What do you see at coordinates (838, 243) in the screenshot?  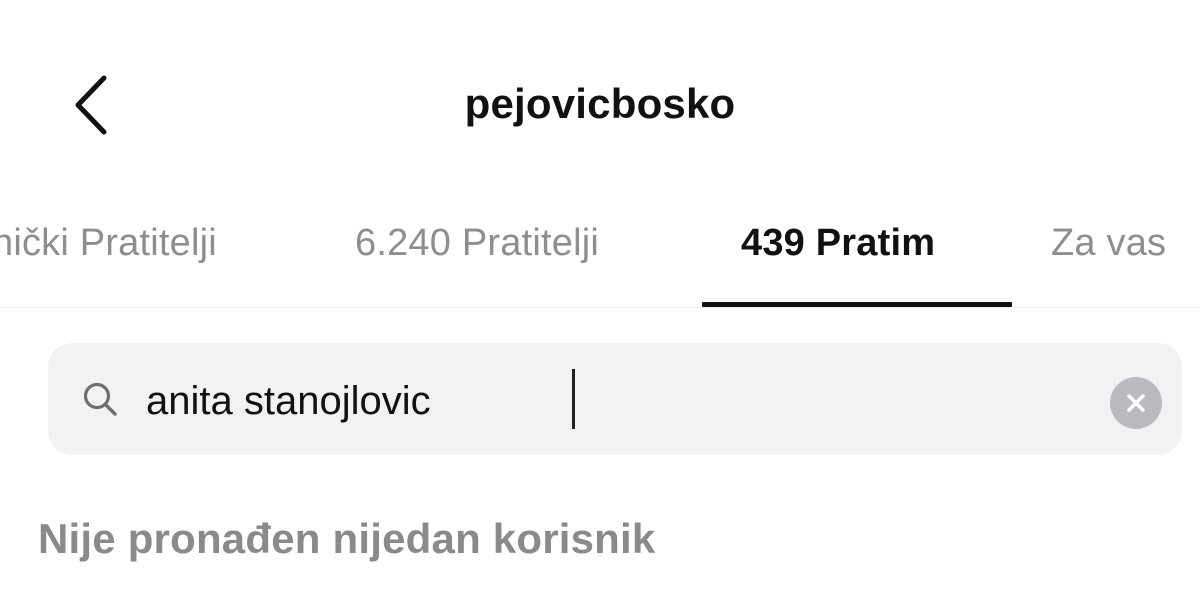 I see `tab-following: 439 Pratim` at bounding box center [838, 243].